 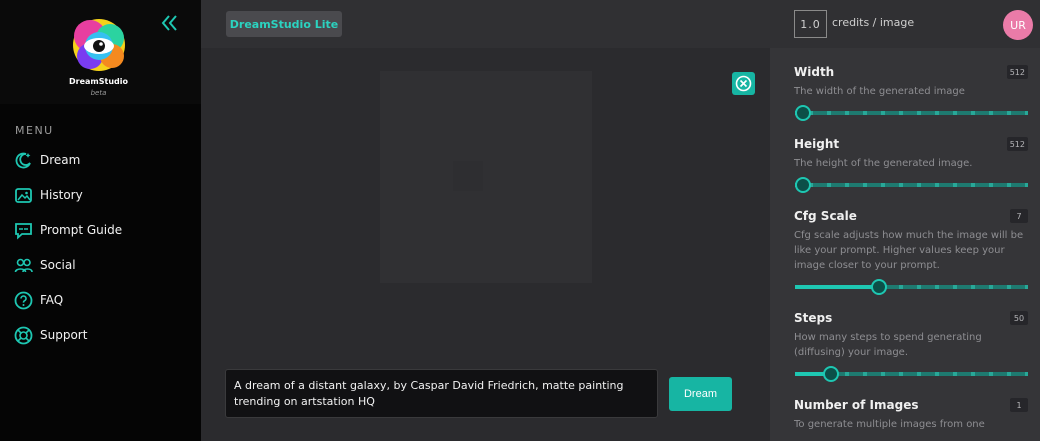 I want to click on sidebar-item-label: Dream, so click(x=60, y=160).